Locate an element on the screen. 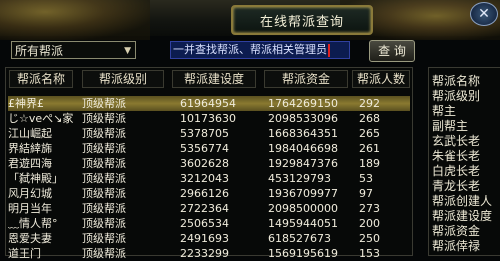 This screenshot has height=261, width=500. query-button: 查 询 is located at coordinates (392, 51).